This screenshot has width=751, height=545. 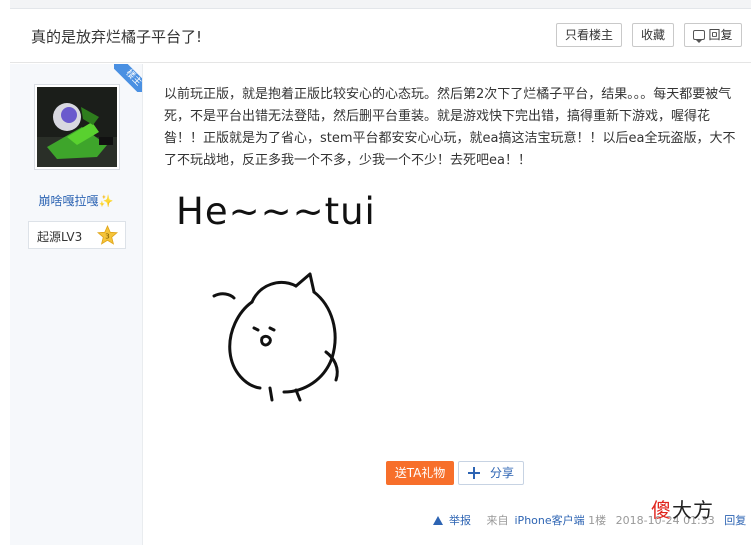 I want to click on level-box: 起源LV3 3, so click(x=77, y=235).